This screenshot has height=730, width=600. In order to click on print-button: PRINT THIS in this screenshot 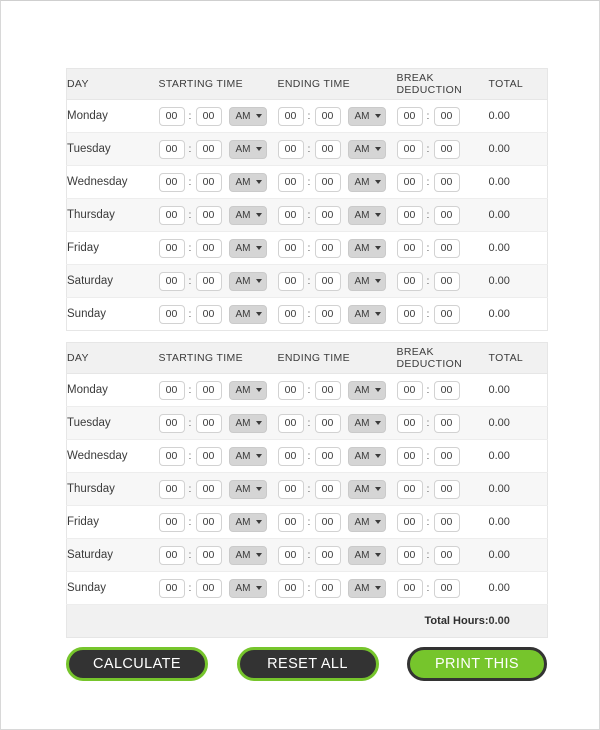, I will do `click(477, 664)`.